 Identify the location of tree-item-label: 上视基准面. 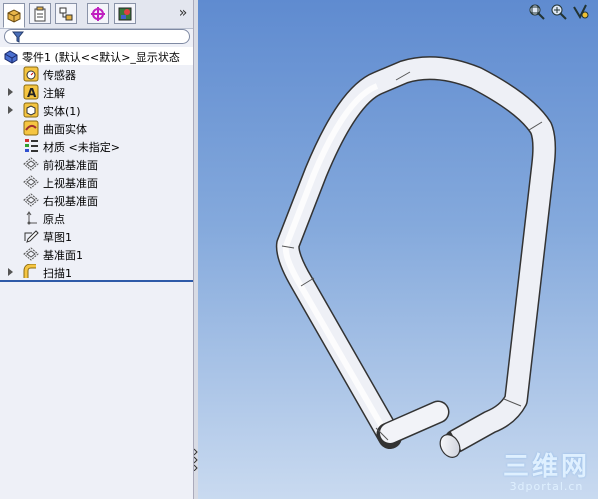
(70, 183).